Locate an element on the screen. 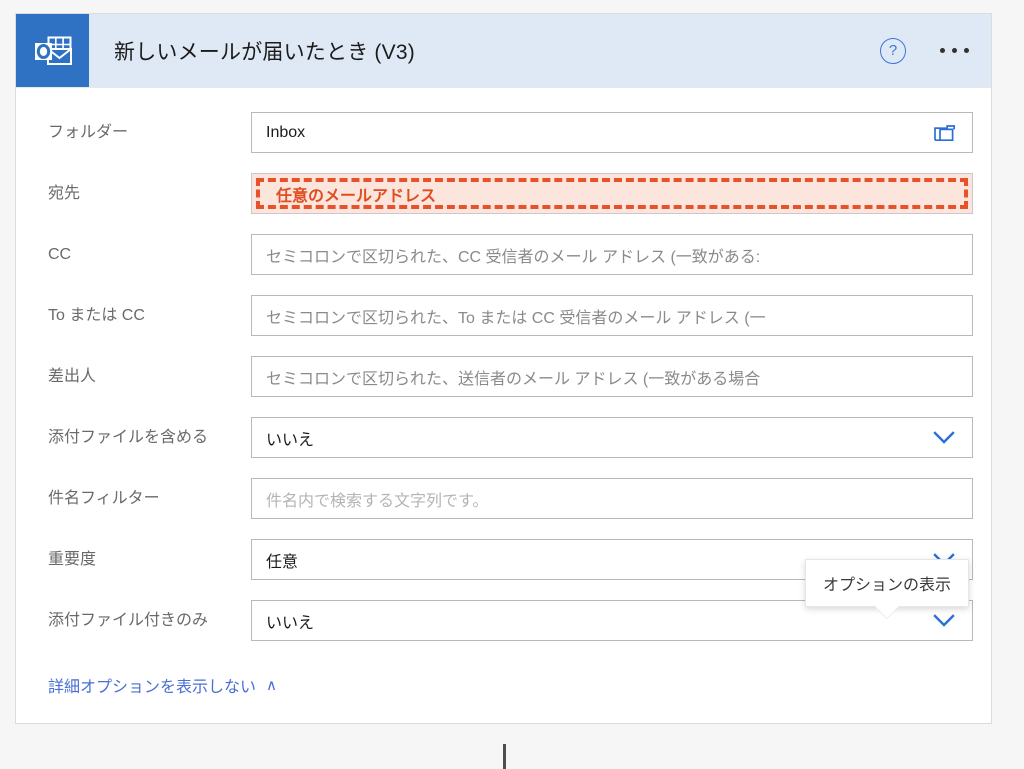 The height and width of the screenshot is (769, 1024). field-wrap-to: 任意のメールアドレス is located at coordinates (612, 193).